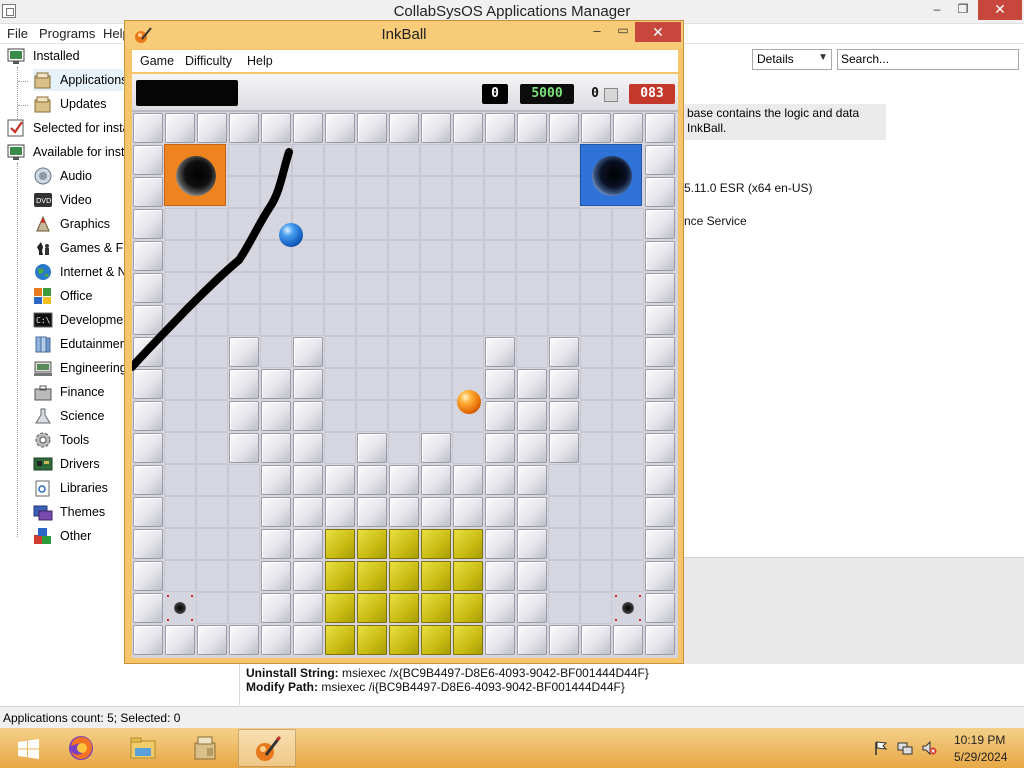  I want to click on menu-help: Help, so click(260, 61).